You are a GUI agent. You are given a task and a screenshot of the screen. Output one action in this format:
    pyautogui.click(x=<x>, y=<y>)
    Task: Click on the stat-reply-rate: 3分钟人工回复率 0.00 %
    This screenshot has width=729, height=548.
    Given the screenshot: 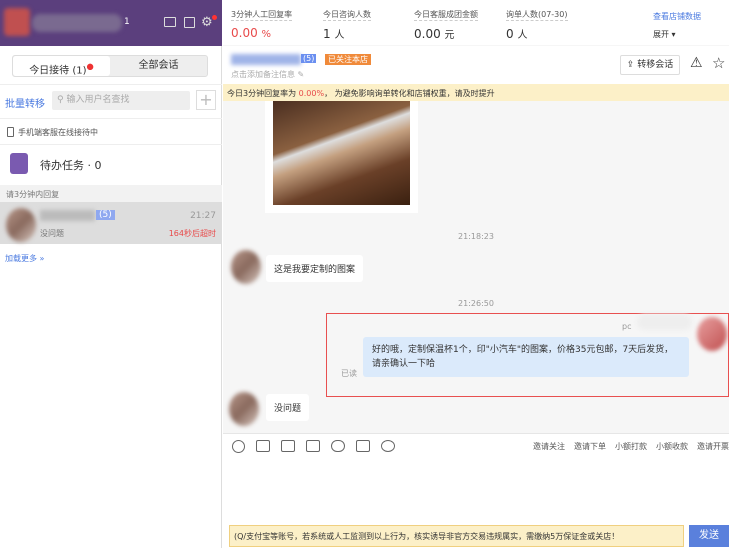 What is the action you would take?
    pyautogui.click(x=262, y=25)
    